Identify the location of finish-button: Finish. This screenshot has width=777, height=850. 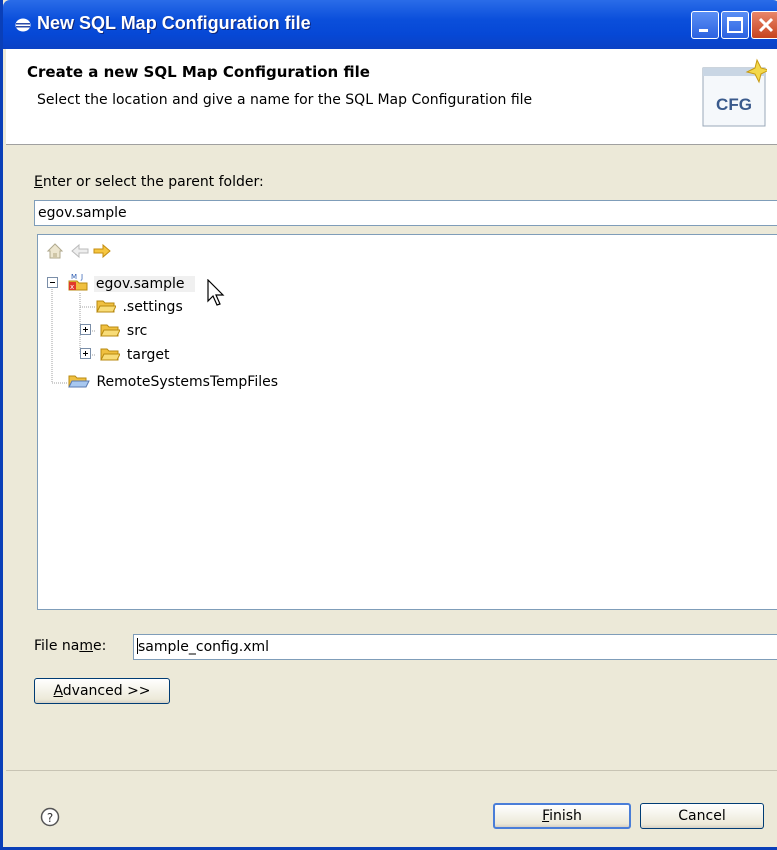
(562, 816).